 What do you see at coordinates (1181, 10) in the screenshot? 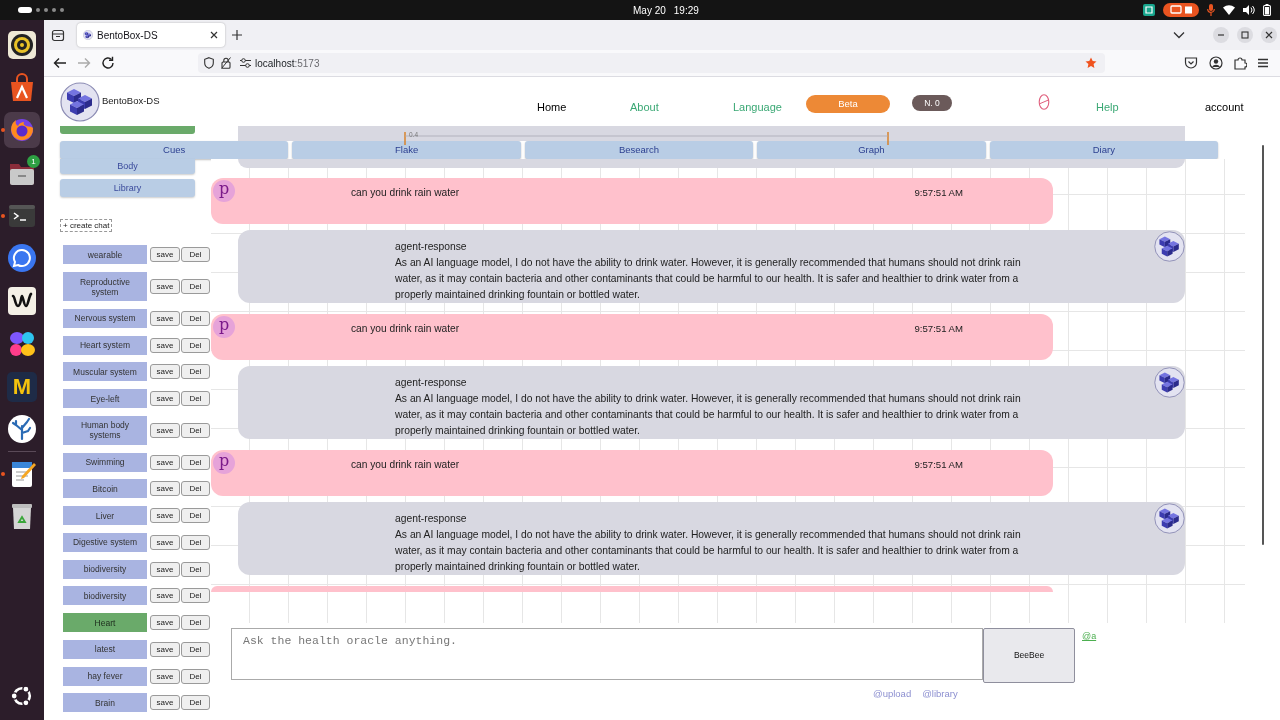
I see `screen-share-indicator-icon` at bounding box center [1181, 10].